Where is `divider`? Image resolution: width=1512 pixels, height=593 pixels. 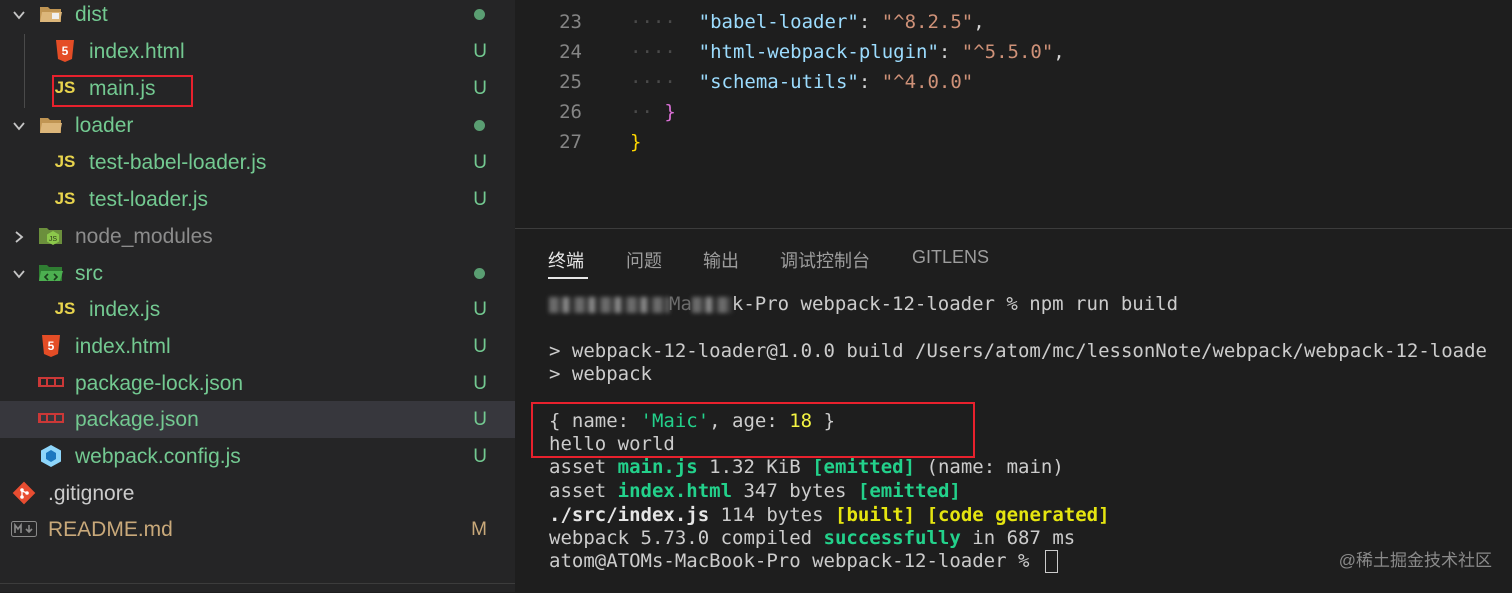
divider is located at coordinates (257, 583).